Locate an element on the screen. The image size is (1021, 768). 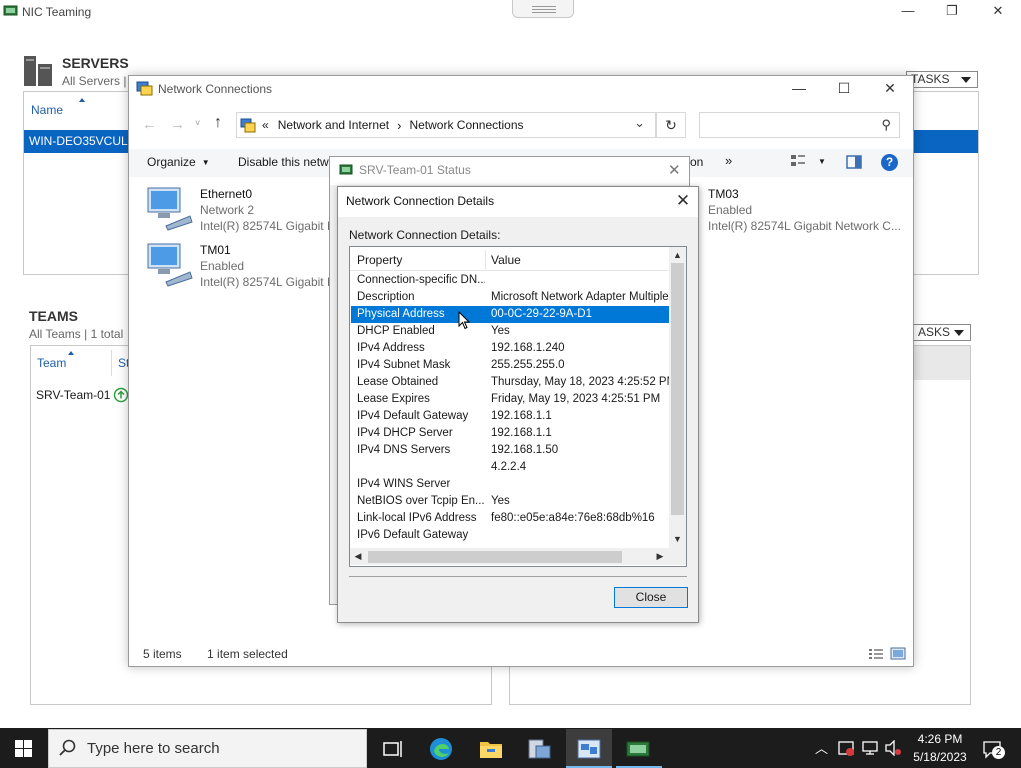
address-dropdown-icon: ⌄ is located at coordinates (639, 123).